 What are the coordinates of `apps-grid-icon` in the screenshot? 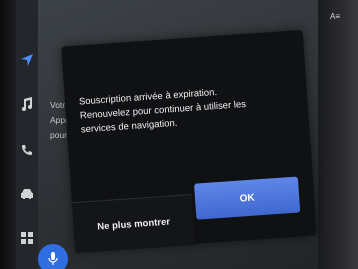 It's located at (27, 238).